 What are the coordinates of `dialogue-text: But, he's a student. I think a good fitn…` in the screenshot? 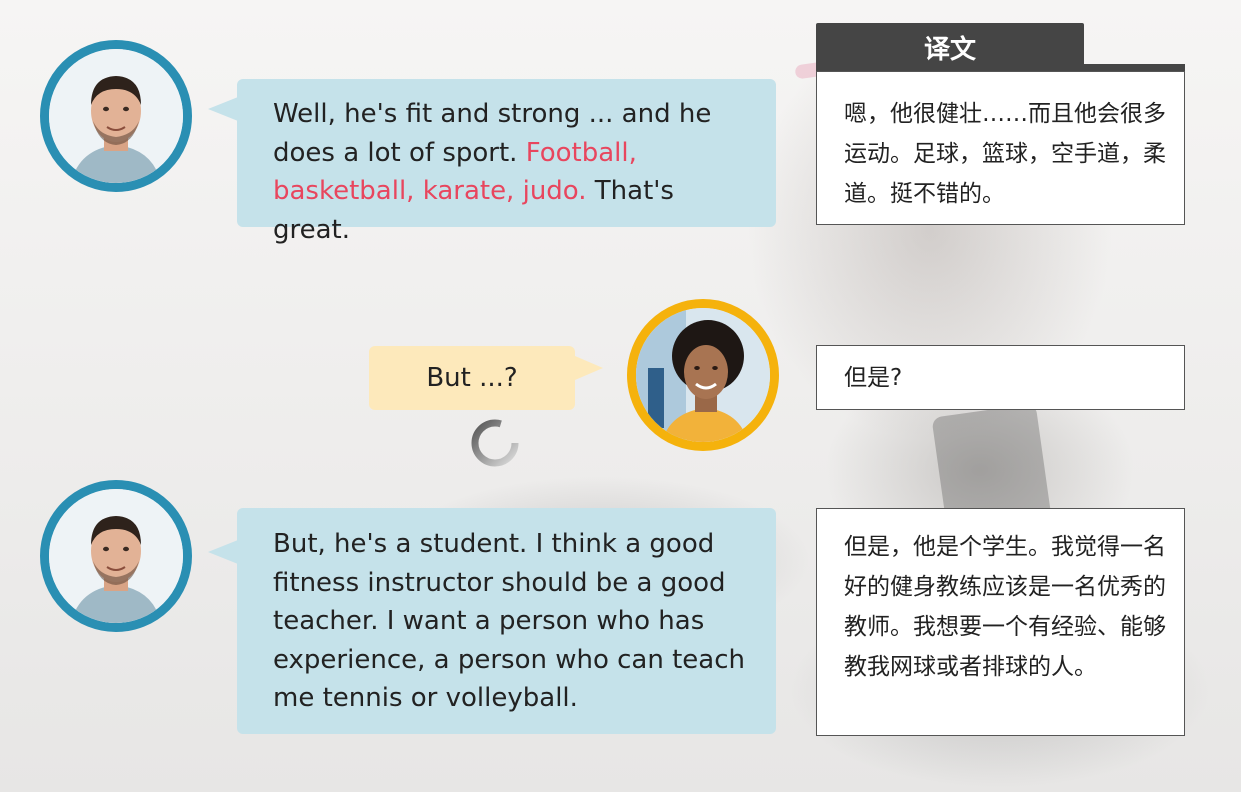 It's located at (509, 621).